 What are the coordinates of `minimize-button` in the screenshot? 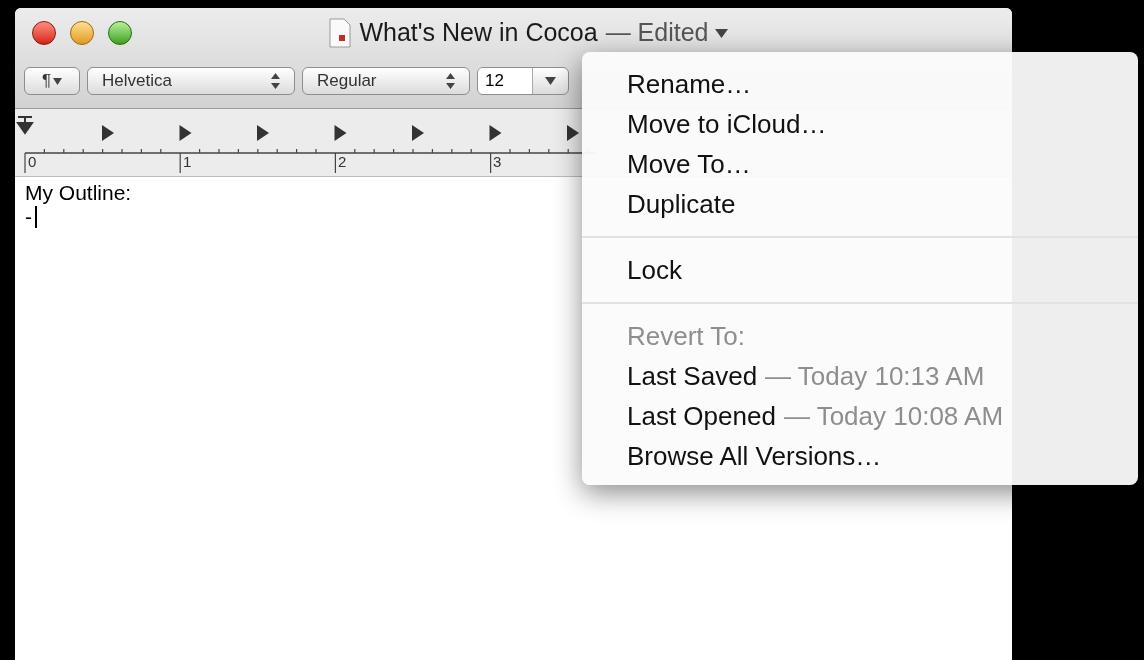 It's located at (82, 33).